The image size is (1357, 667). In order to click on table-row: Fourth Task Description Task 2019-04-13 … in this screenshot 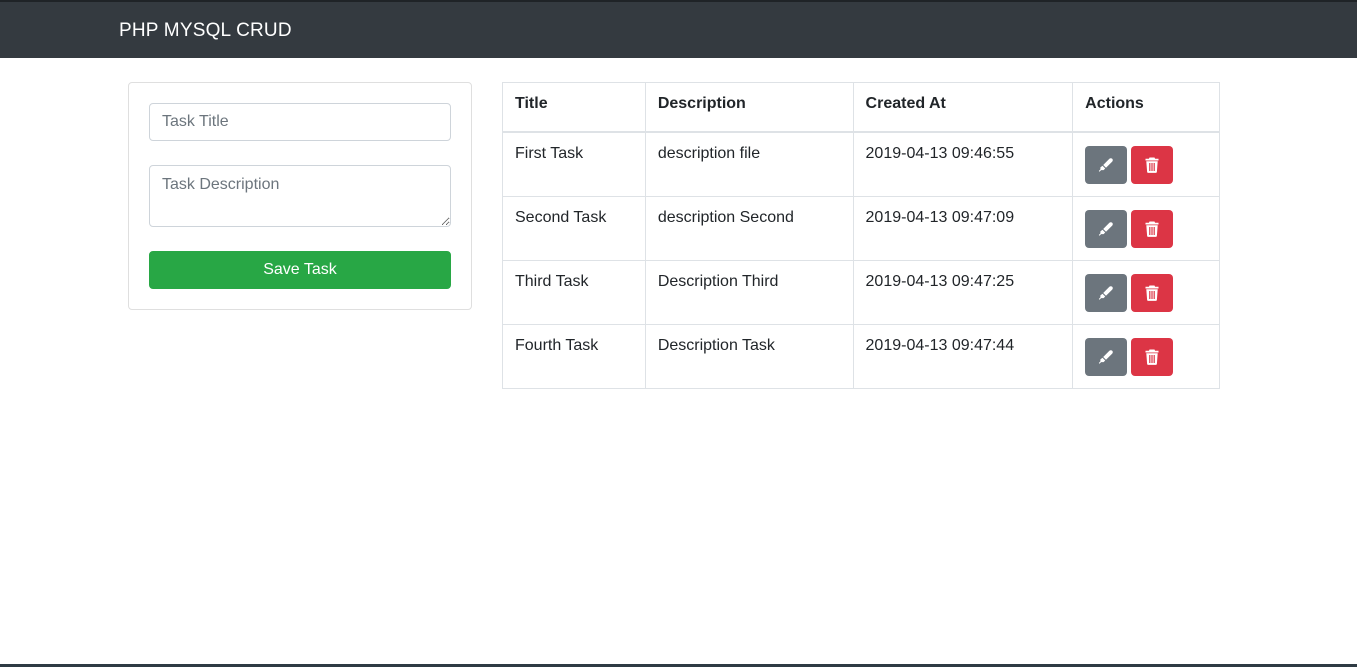, I will do `click(861, 356)`.